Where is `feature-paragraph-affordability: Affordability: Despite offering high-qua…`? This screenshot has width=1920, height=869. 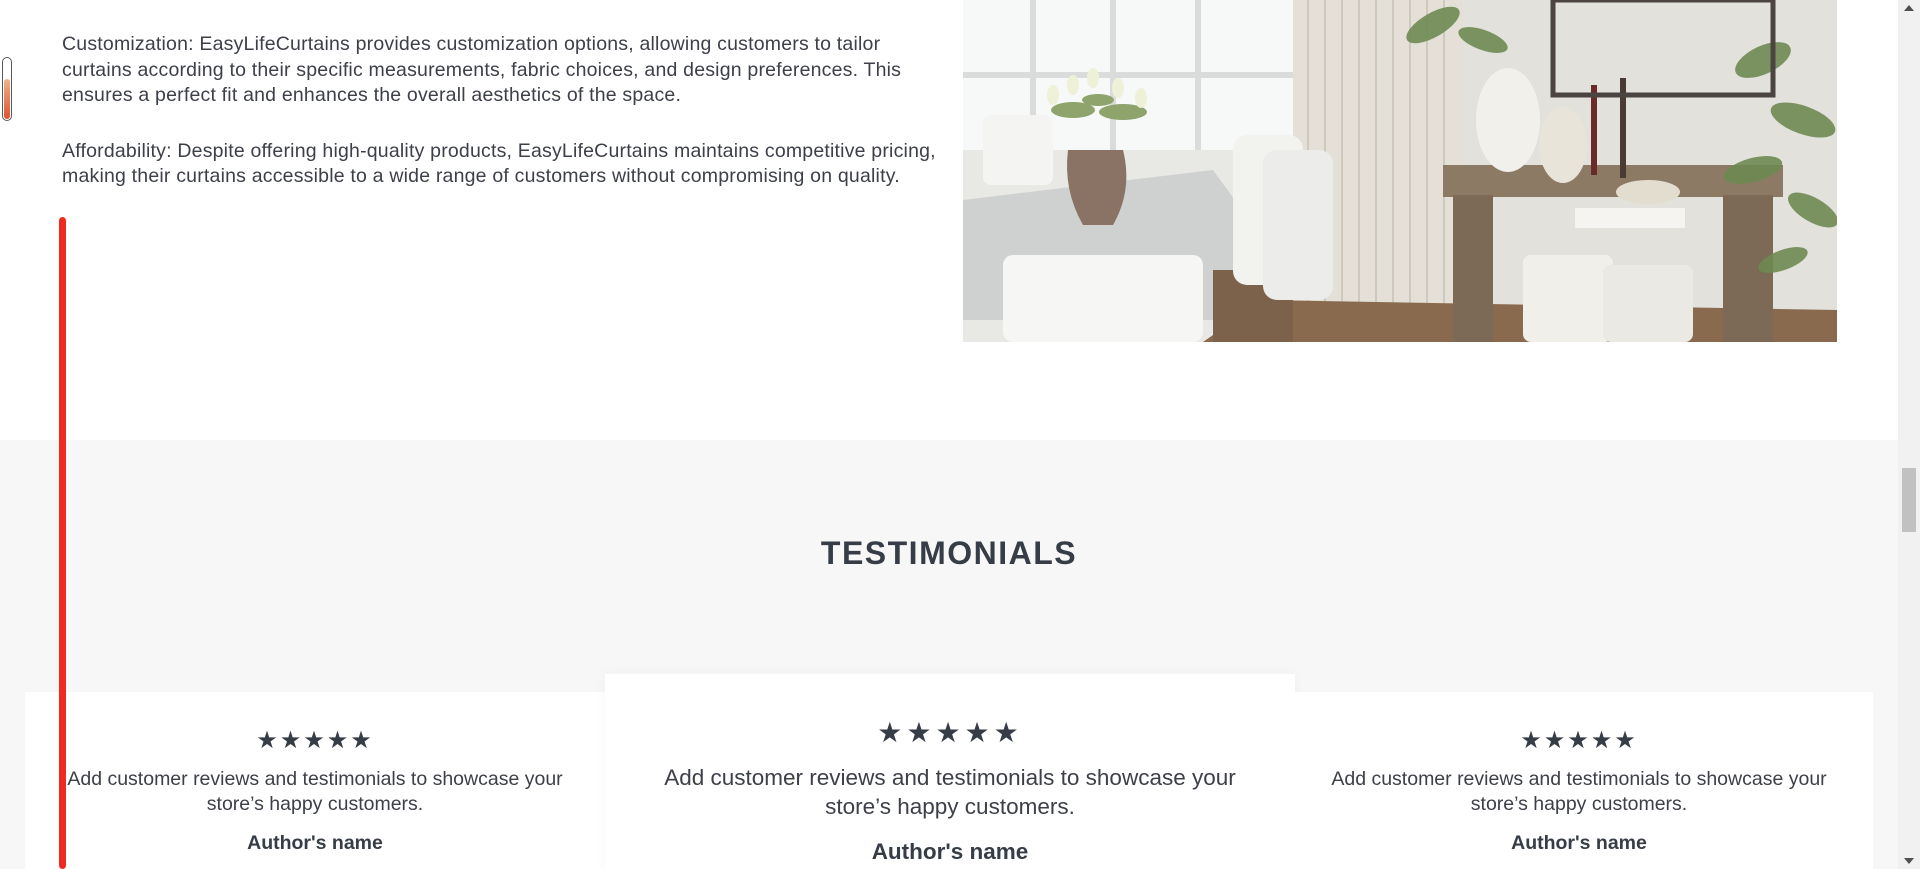
feature-paragraph-affordability: Affordability: Despite offering high-qua… is located at coordinates (499, 163).